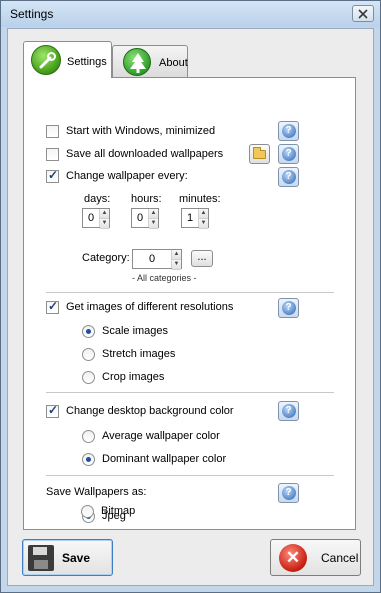  I want to click on change-wallpaper-label: Change wallpaper every:, so click(127, 176).